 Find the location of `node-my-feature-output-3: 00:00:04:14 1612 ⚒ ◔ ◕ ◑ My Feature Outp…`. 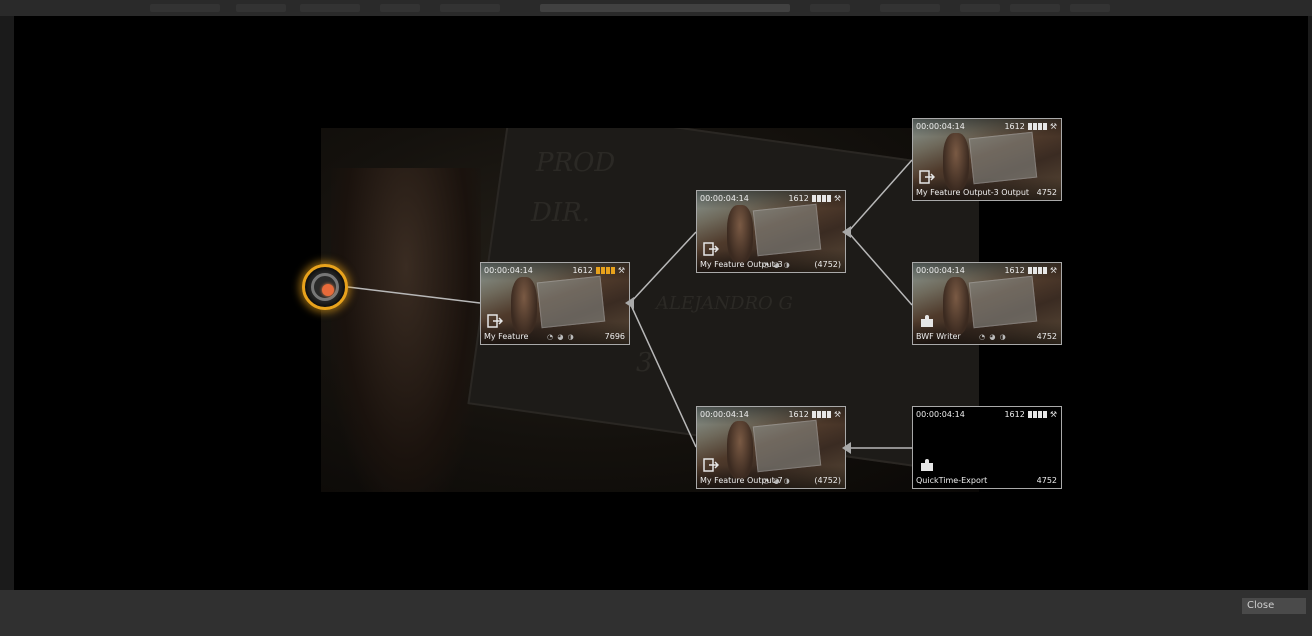

node-my-feature-output-3: 00:00:04:14 1612 ⚒ ◔ ◕ ◑ My Feature Outp… is located at coordinates (771, 231).